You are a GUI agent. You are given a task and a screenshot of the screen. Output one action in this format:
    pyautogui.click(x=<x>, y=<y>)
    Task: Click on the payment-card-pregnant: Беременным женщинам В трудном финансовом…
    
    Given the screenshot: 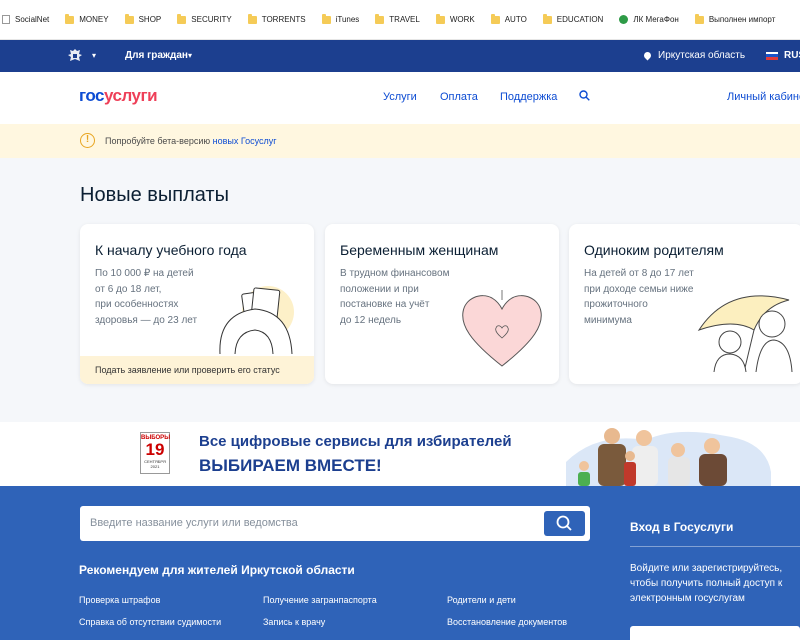 What is the action you would take?
    pyautogui.click(x=442, y=304)
    